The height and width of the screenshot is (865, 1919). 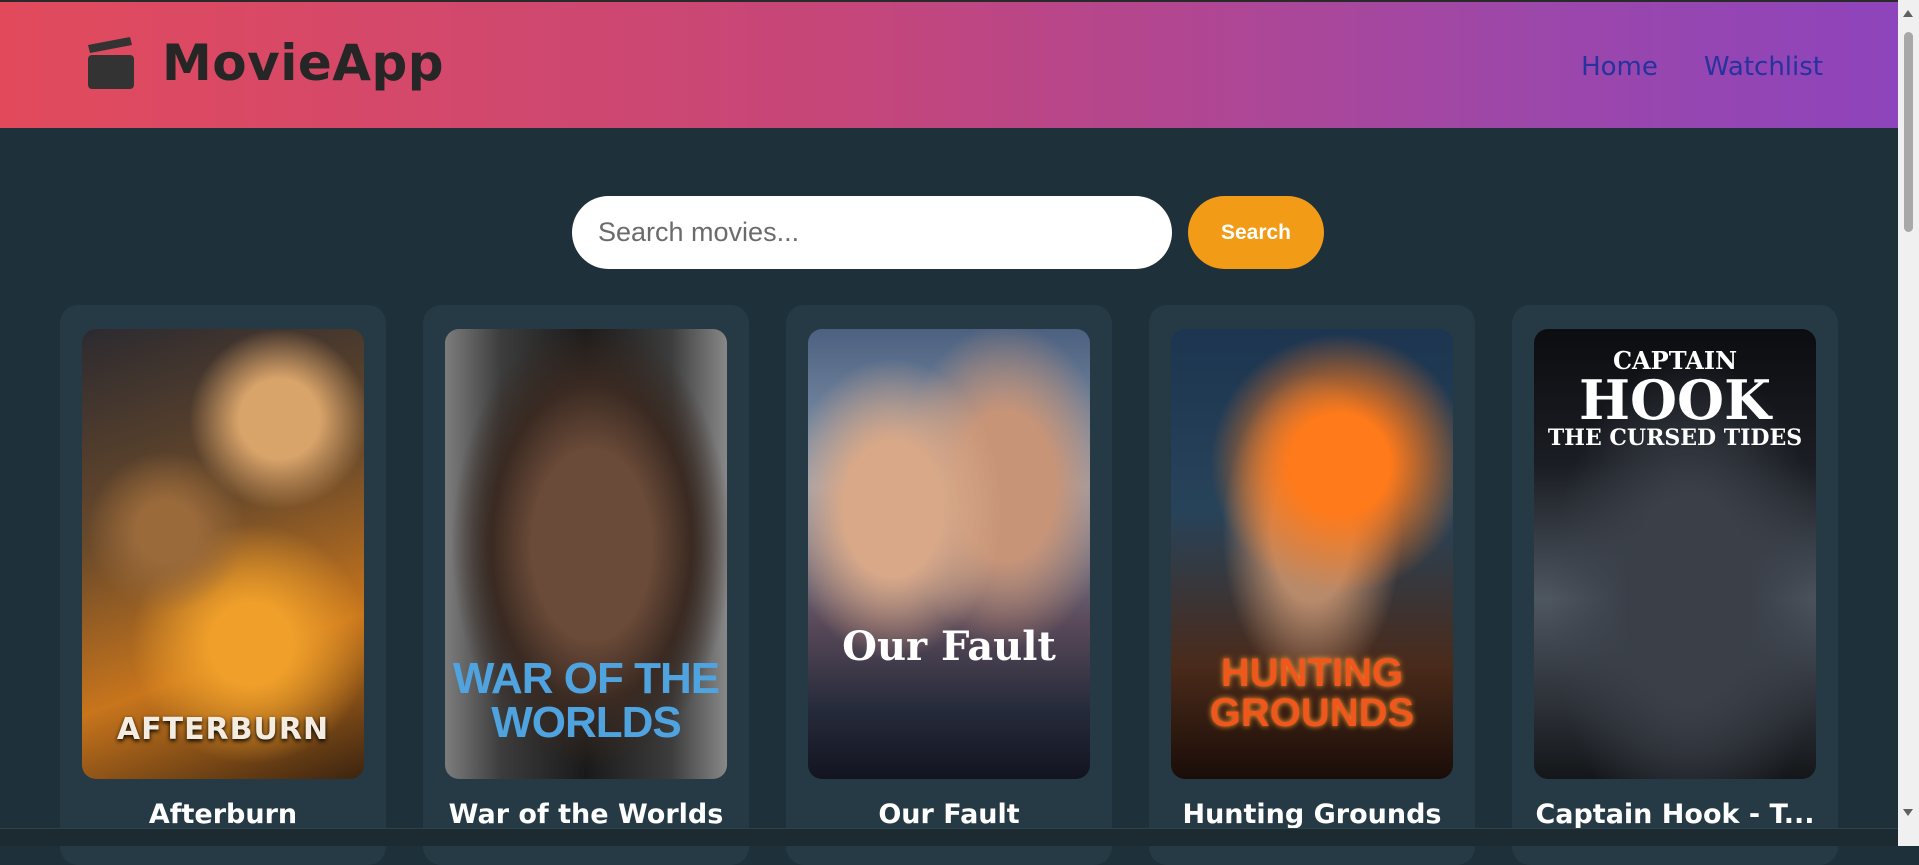 I want to click on poster-title-line: THE CURSED TIDES, so click(x=1675, y=438).